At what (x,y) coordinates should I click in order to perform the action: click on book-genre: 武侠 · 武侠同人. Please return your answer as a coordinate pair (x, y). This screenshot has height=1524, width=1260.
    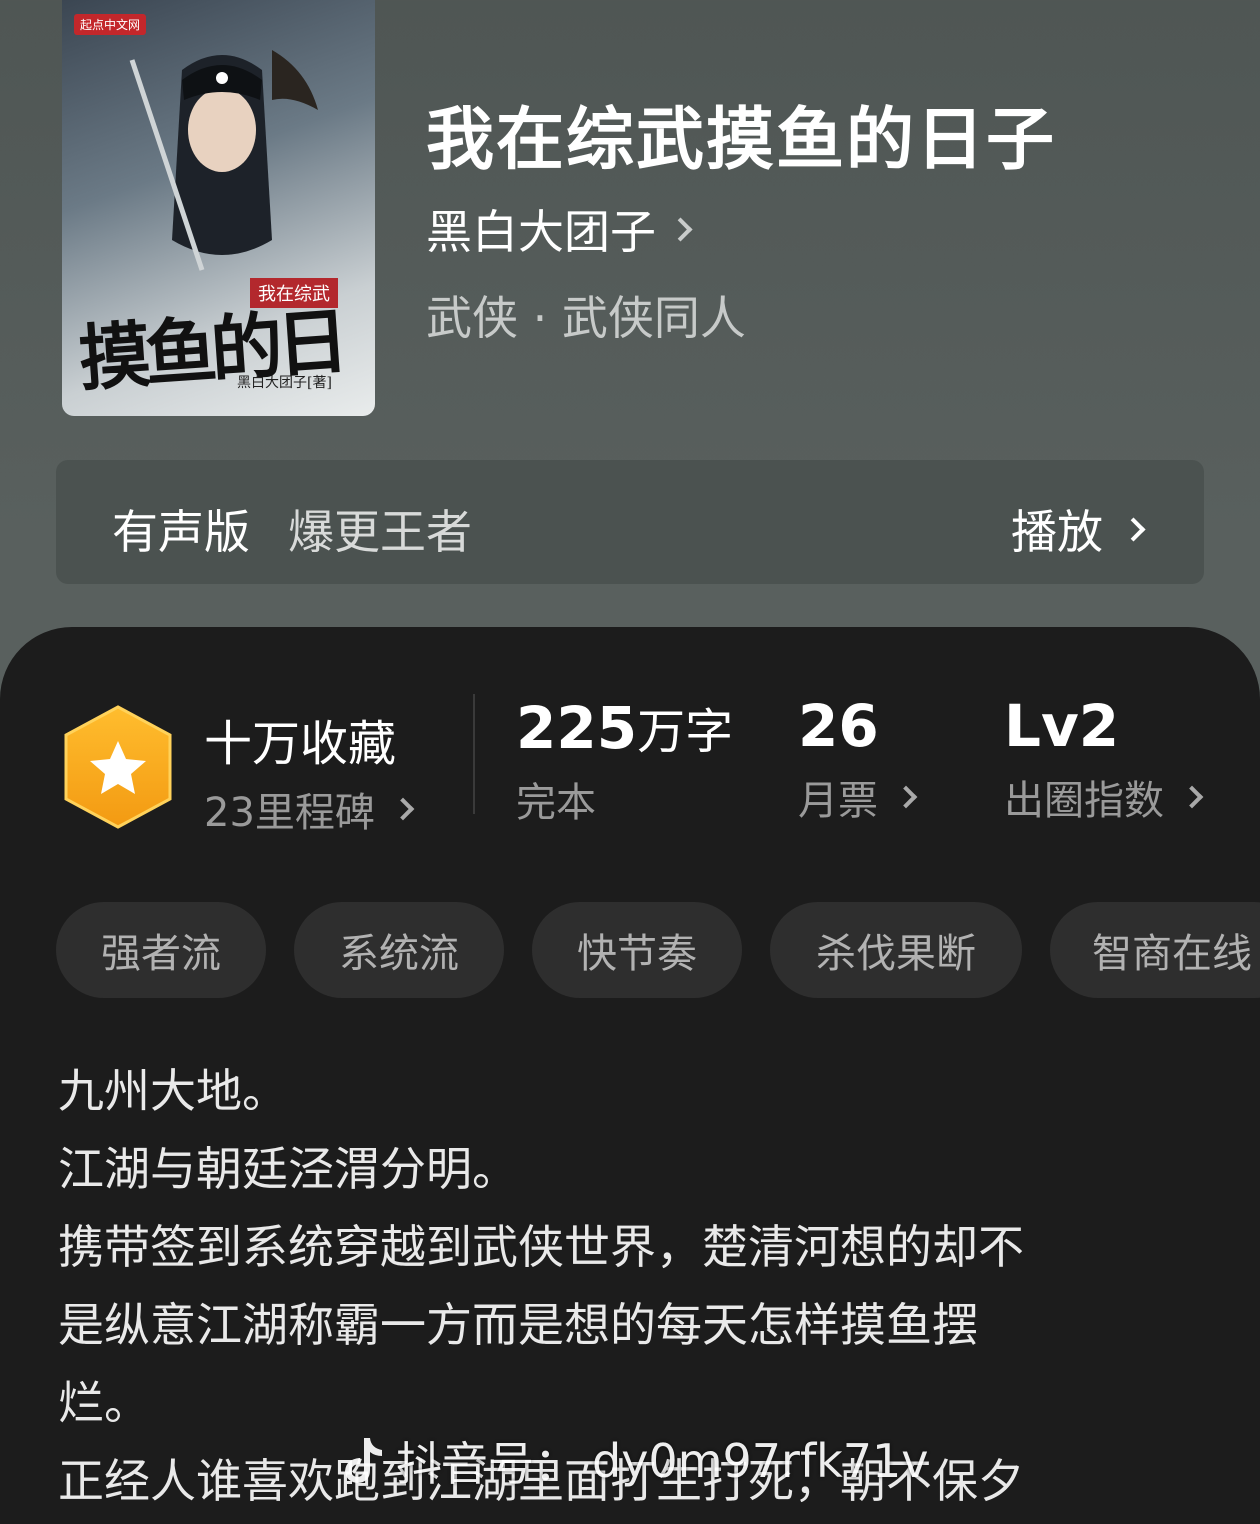
    Looking at the image, I should click on (586, 318).